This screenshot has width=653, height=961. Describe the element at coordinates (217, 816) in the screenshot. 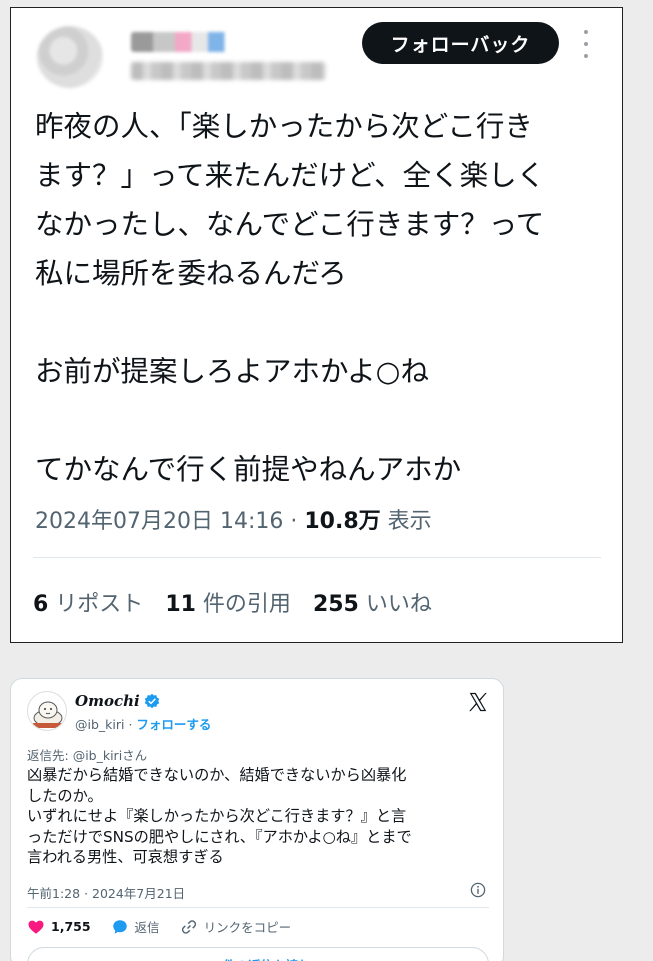

I see `embed-line: いずれにせよ『楽しかったから次どこ行きます？』と言` at that location.